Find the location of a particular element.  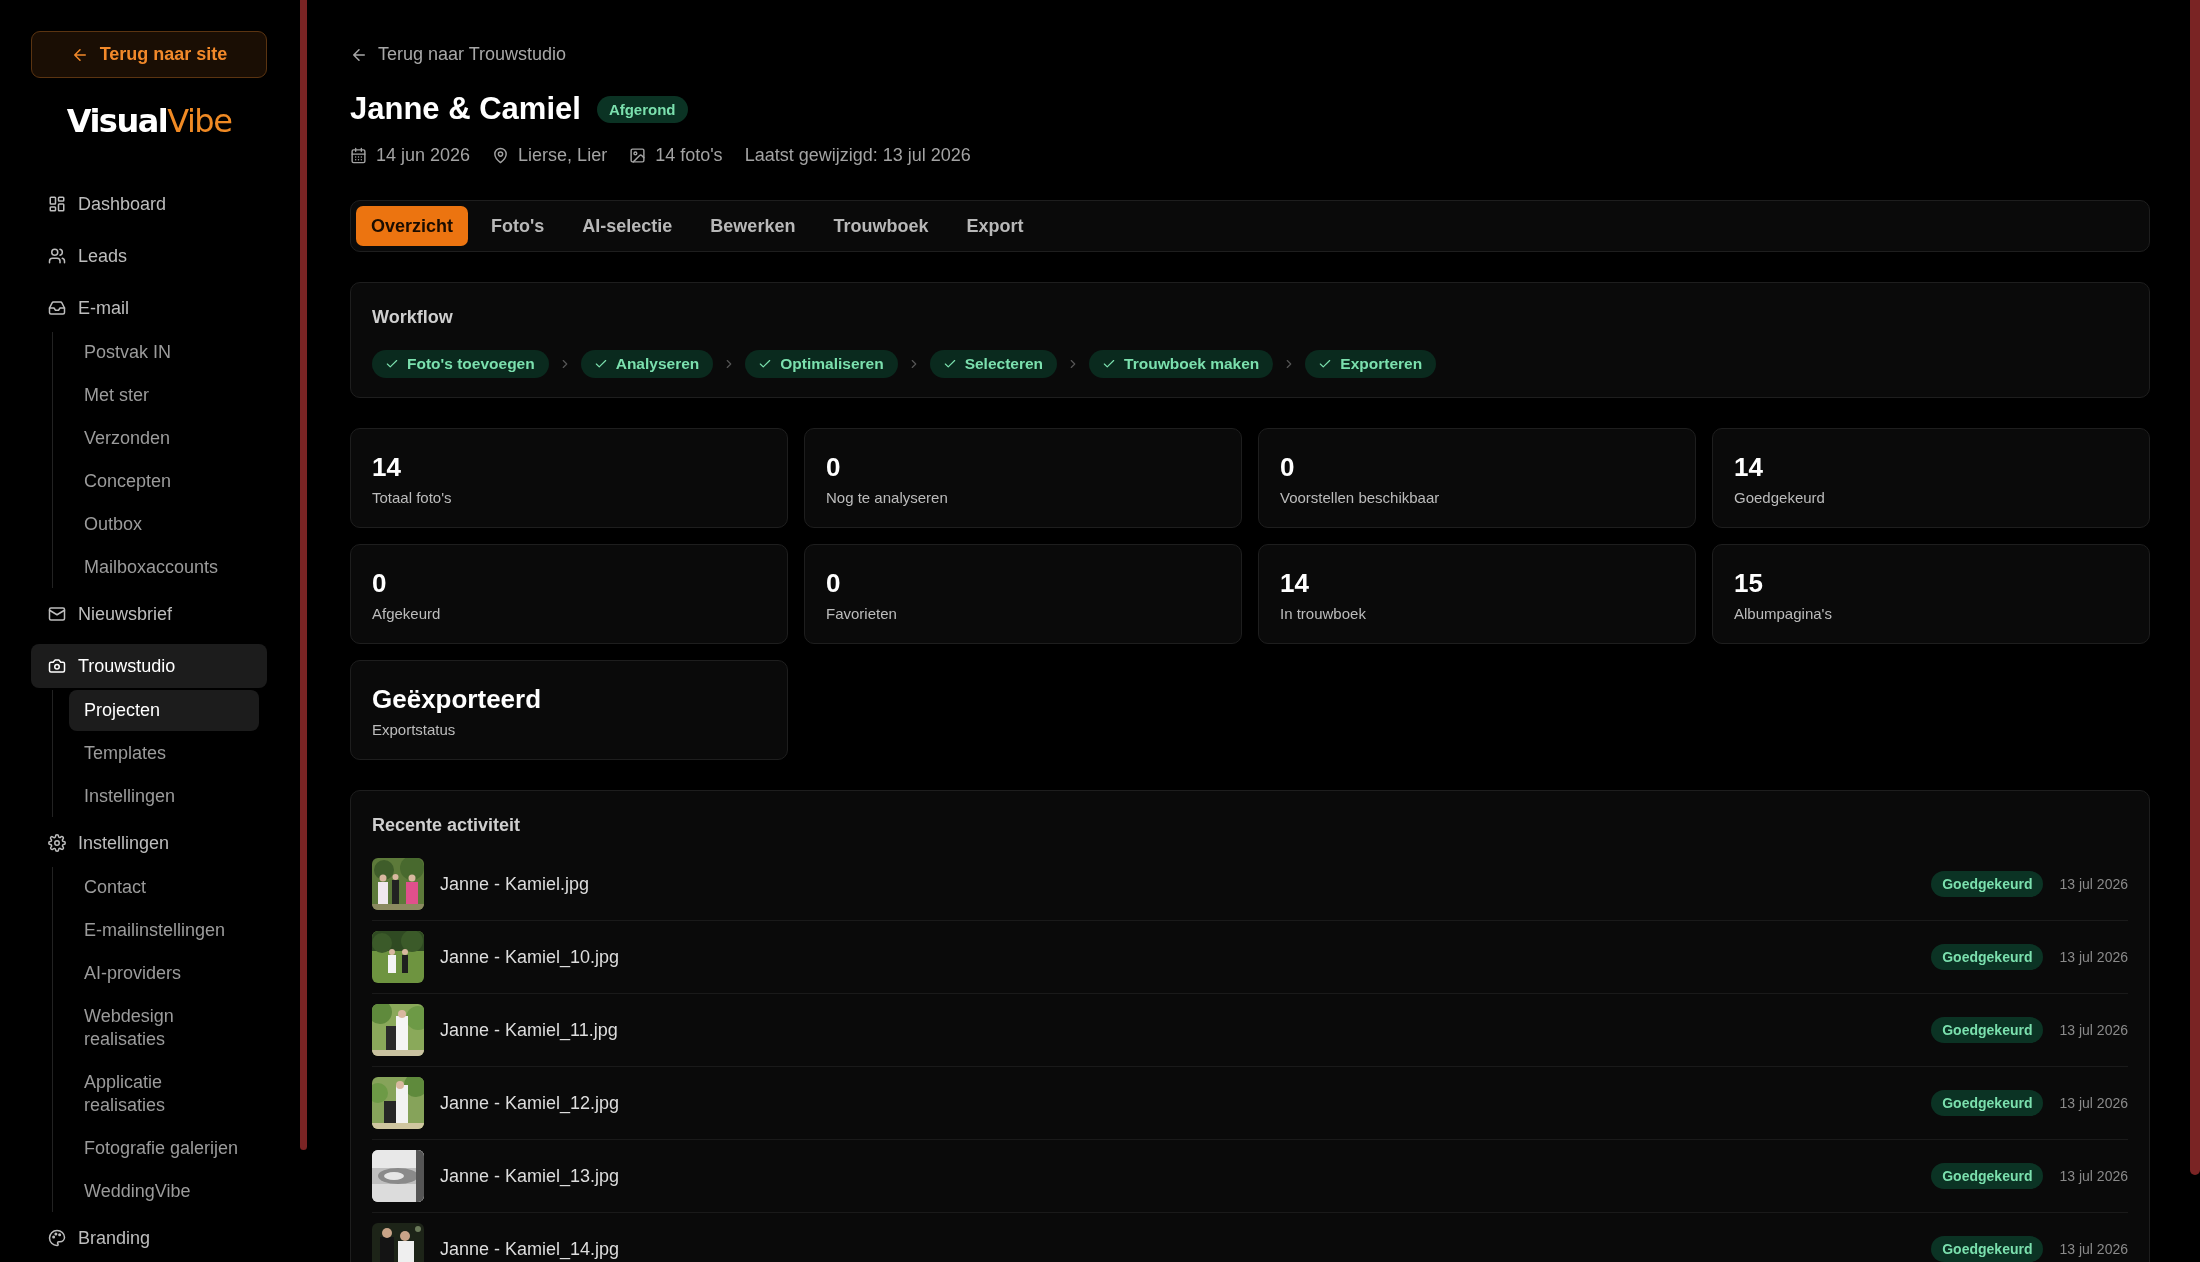

card-title: Recente activiteit is located at coordinates (447, 825).